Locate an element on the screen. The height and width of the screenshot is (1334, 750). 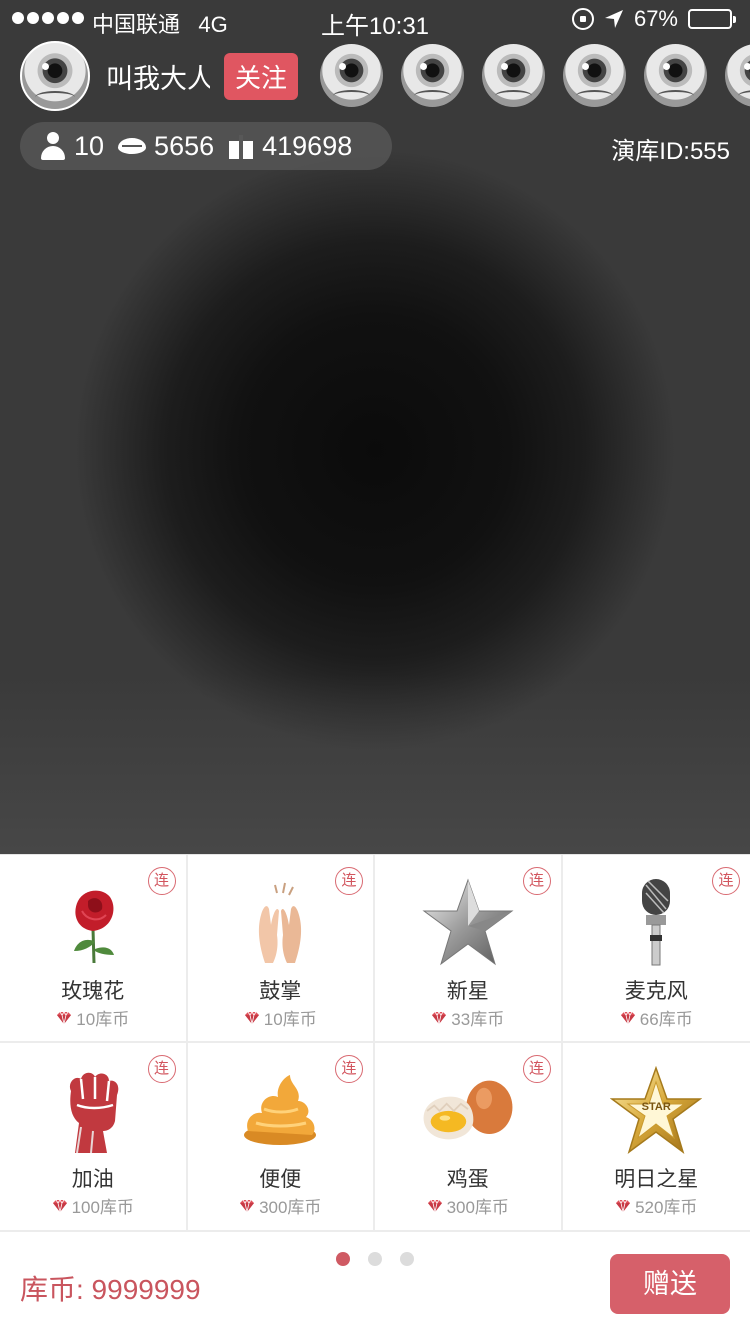
likes-count: 5656 is located at coordinates (184, 145).